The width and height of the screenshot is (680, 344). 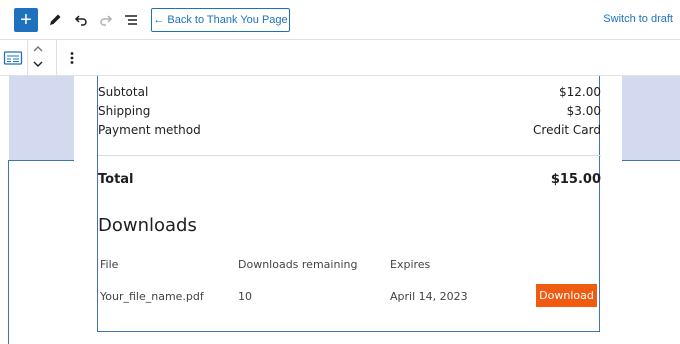 What do you see at coordinates (575, 179) in the screenshot?
I see `total-value: $15.00` at bounding box center [575, 179].